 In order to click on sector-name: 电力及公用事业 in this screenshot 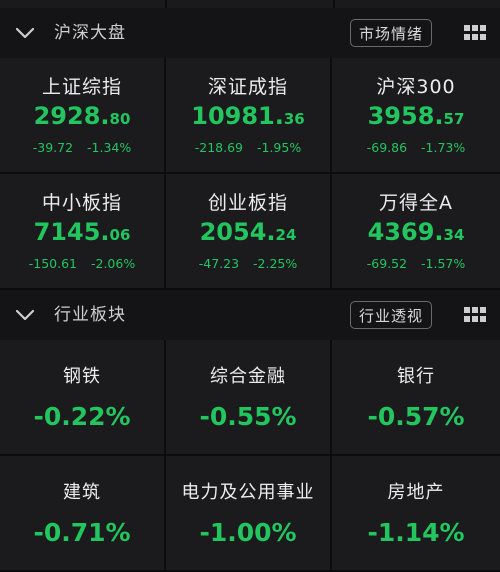, I will do `click(248, 492)`.